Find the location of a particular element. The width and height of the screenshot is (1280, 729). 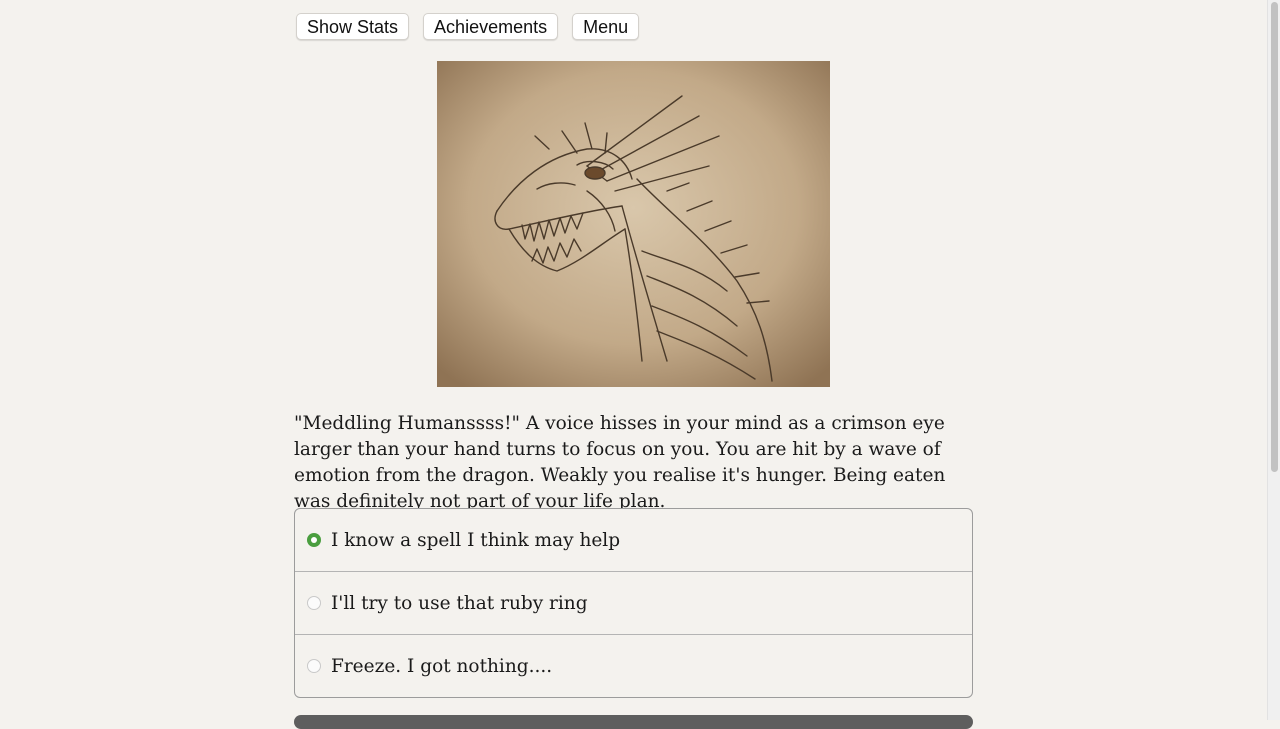

top-toolbar: Show Stats Achievements Menu is located at coordinates (468, 26).